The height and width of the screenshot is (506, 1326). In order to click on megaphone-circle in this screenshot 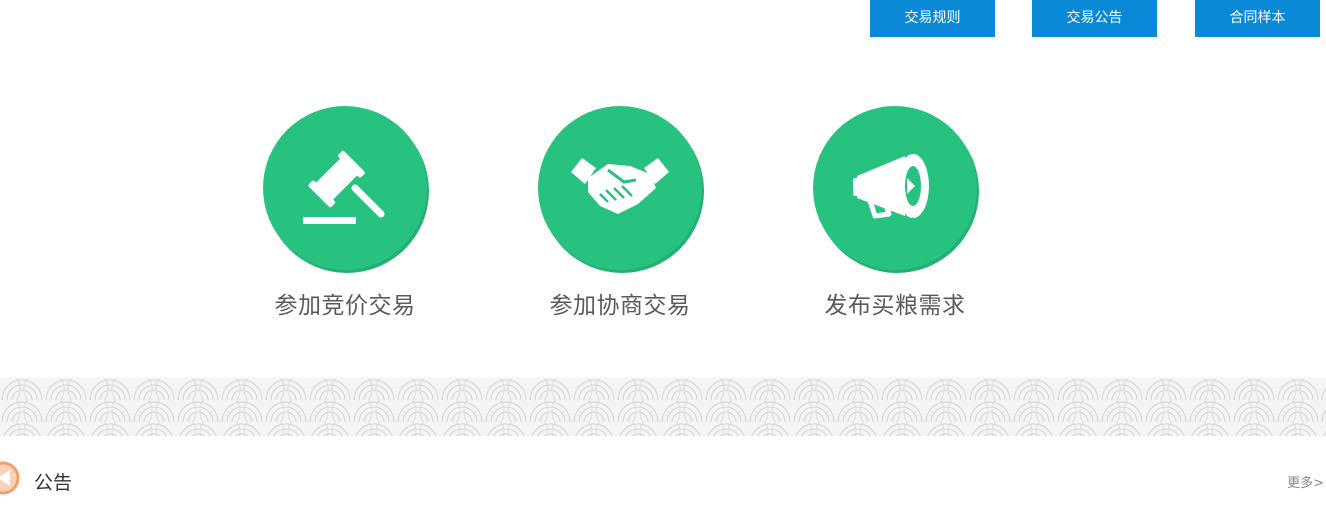, I will do `click(895, 188)`.